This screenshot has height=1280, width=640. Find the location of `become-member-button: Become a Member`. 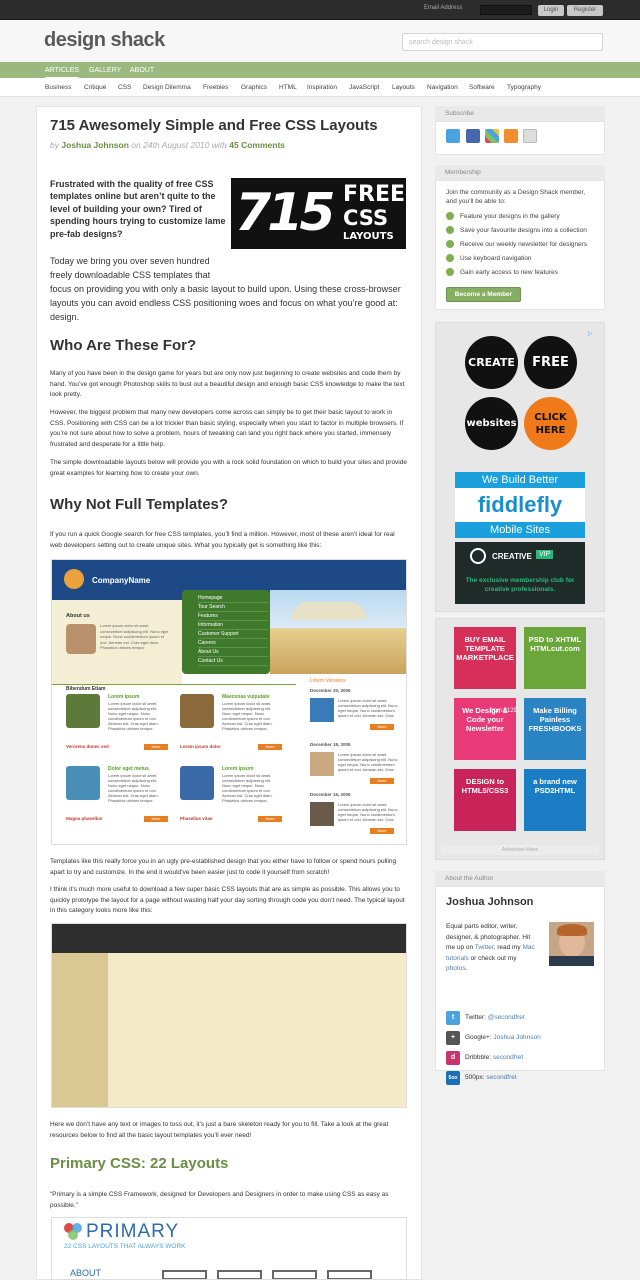

become-member-button: Become a Member is located at coordinates (483, 294).